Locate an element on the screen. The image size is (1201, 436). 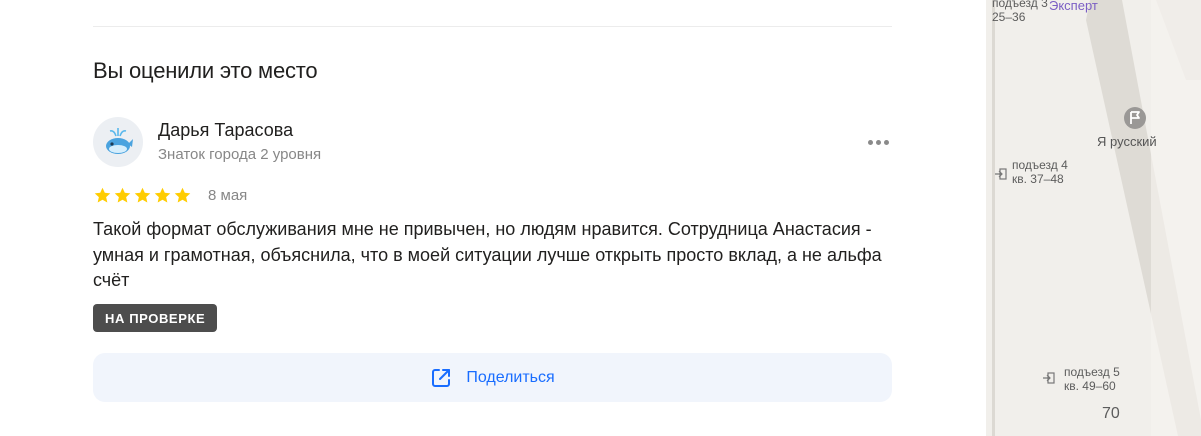
author-level: Знаток города 2 уровня is located at coordinates (240, 154).